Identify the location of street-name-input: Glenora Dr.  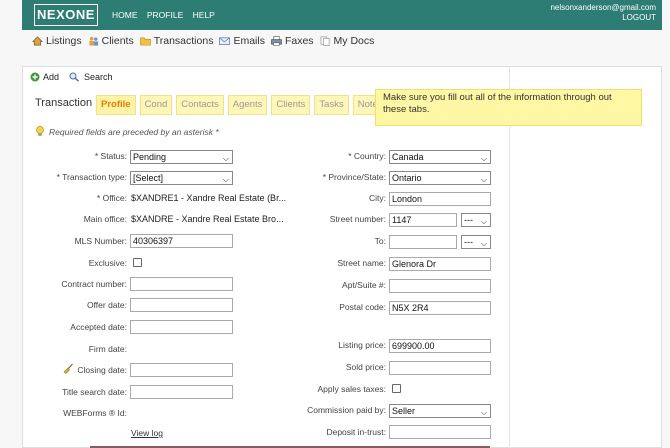
(440, 264).